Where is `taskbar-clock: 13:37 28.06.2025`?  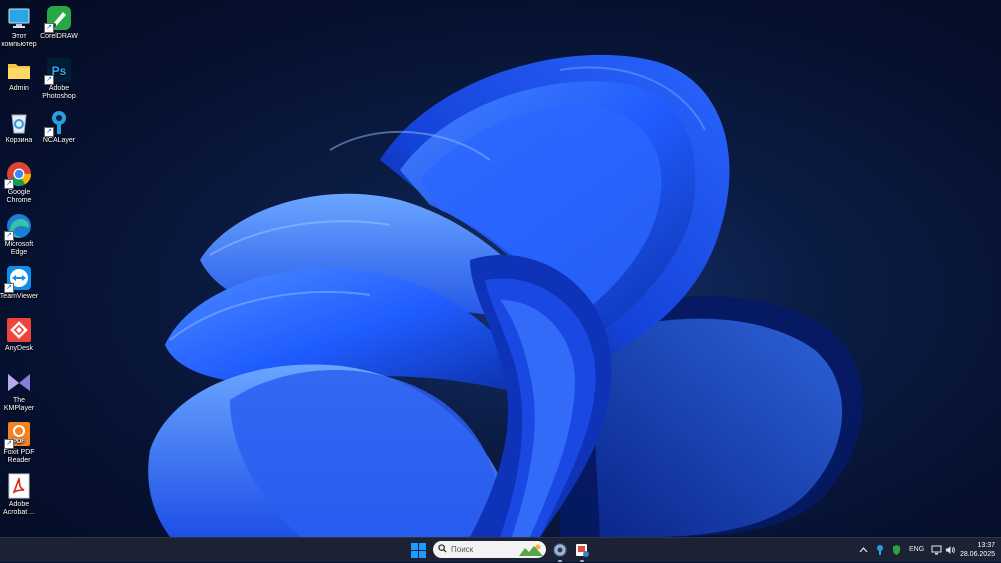
taskbar-clock: 13:37 28.06.2025 is located at coordinates (977, 550).